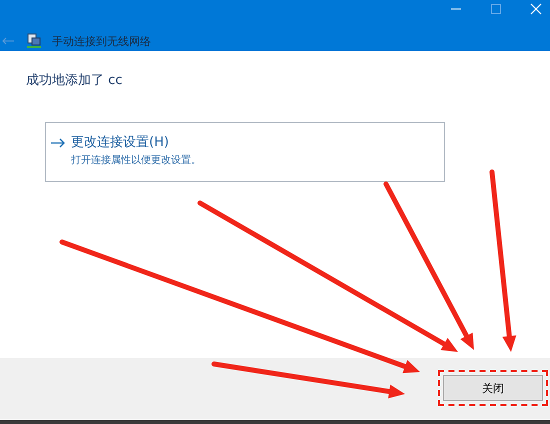  I want to click on option-description: 打开连接属性以便更改设置。, so click(136, 160).